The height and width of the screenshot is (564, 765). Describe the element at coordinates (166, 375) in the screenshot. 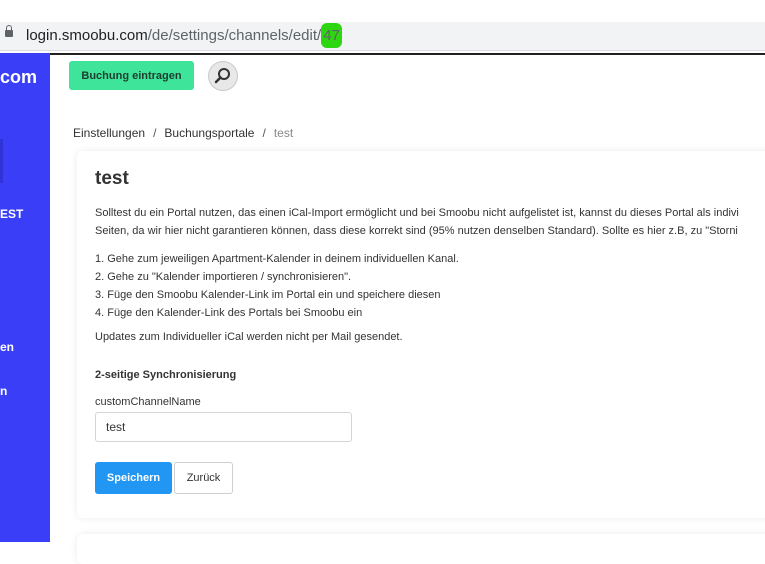

I see `sync-section-title: 2-seitige Synchronisierung` at that location.